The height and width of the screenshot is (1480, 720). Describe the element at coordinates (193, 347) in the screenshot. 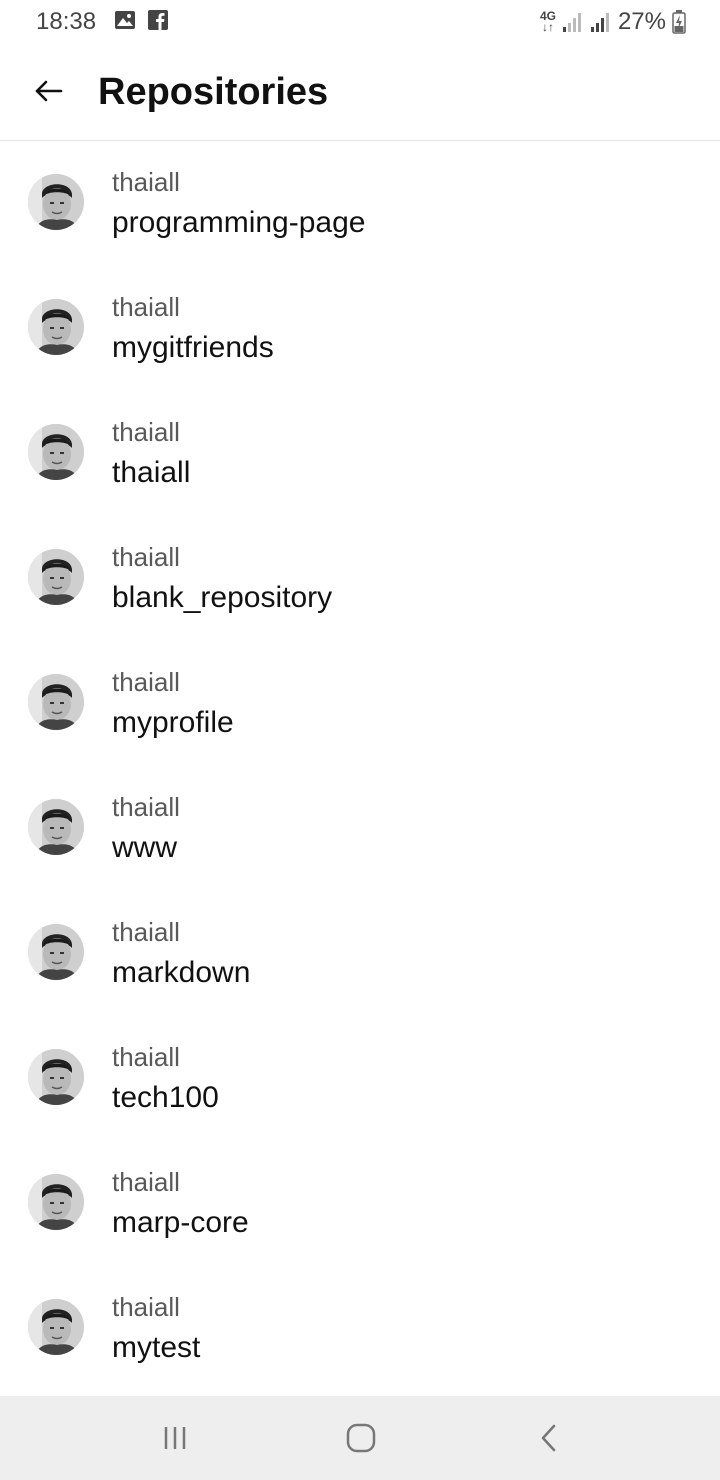

I see `repository-name: mygitfriends` at that location.